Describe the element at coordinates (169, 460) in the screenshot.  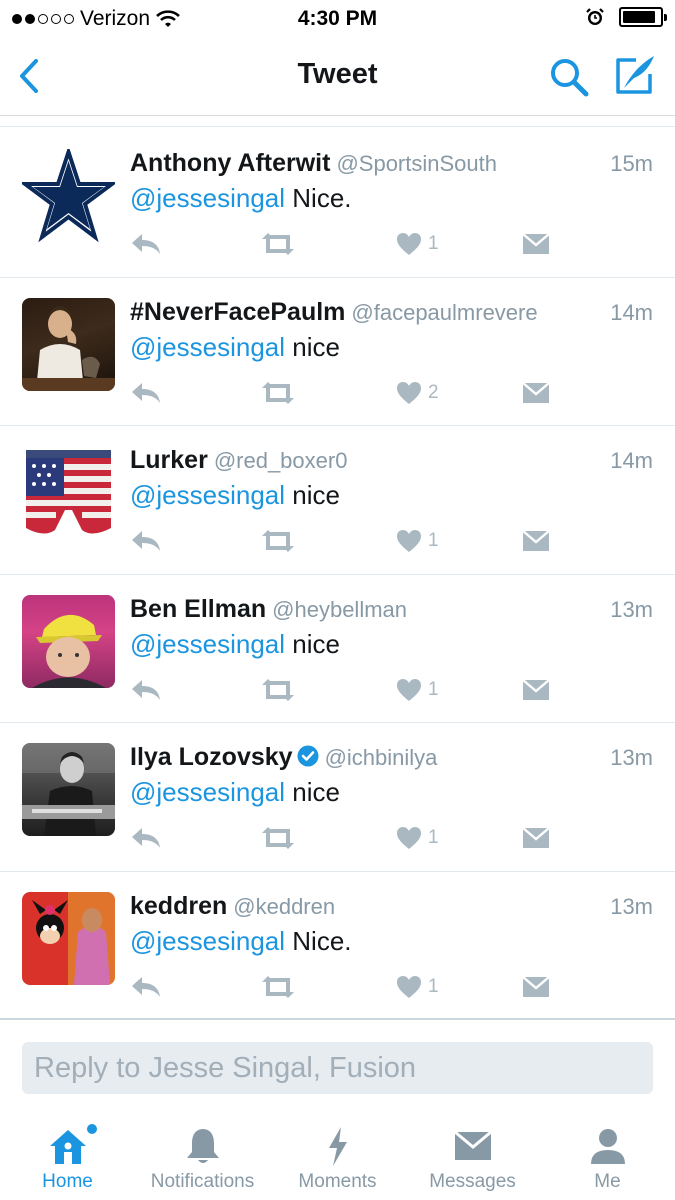
I see `display-name: Lurker` at that location.